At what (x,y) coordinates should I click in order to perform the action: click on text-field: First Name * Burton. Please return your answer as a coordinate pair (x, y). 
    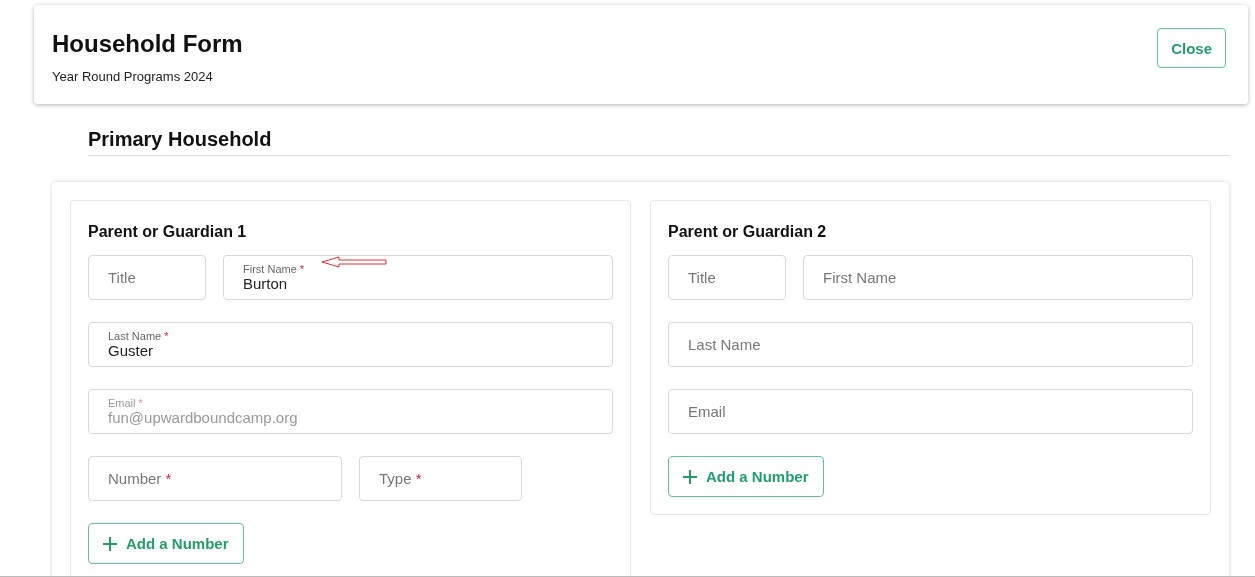
    Looking at the image, I should click on (418, 277).